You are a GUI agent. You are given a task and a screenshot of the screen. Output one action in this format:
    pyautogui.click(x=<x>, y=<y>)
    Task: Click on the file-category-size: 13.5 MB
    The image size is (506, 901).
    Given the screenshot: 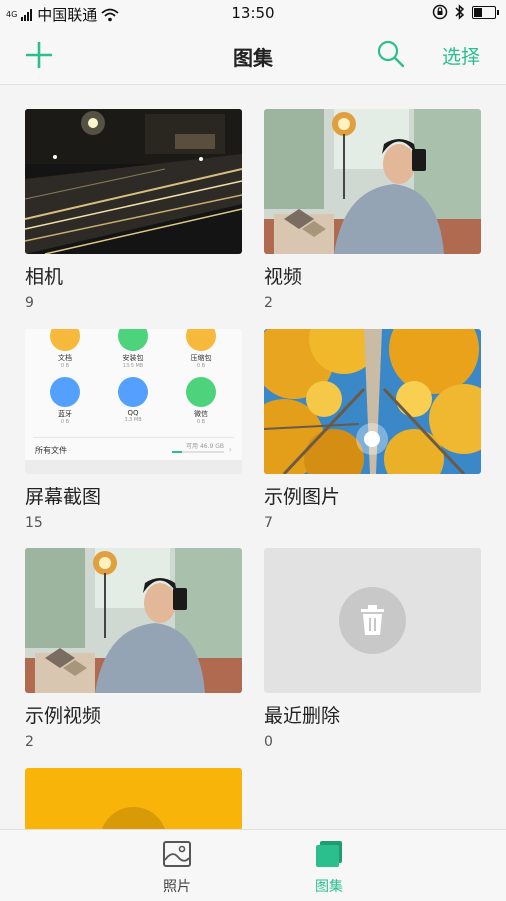 What is the action you would take?
    pyautogui.click(x=133, y=366)
    